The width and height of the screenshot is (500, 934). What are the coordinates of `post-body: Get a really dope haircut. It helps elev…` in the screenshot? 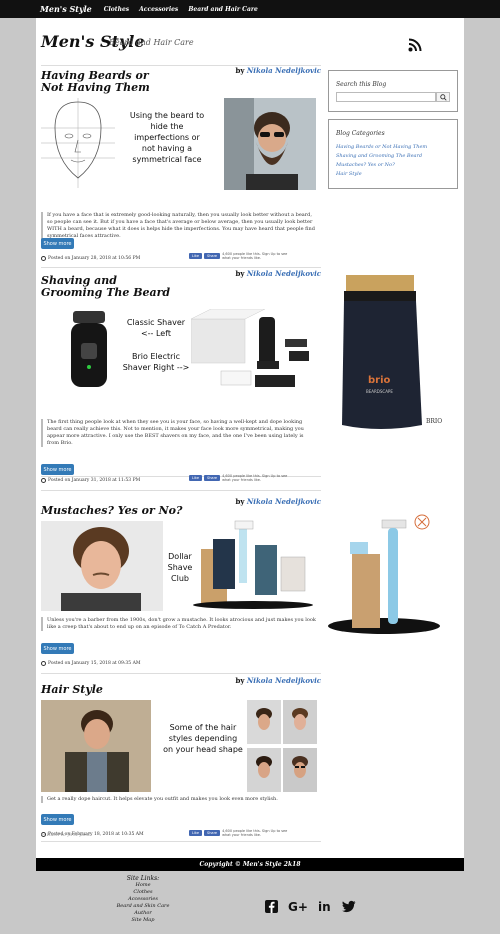 It's located at (179, 799).